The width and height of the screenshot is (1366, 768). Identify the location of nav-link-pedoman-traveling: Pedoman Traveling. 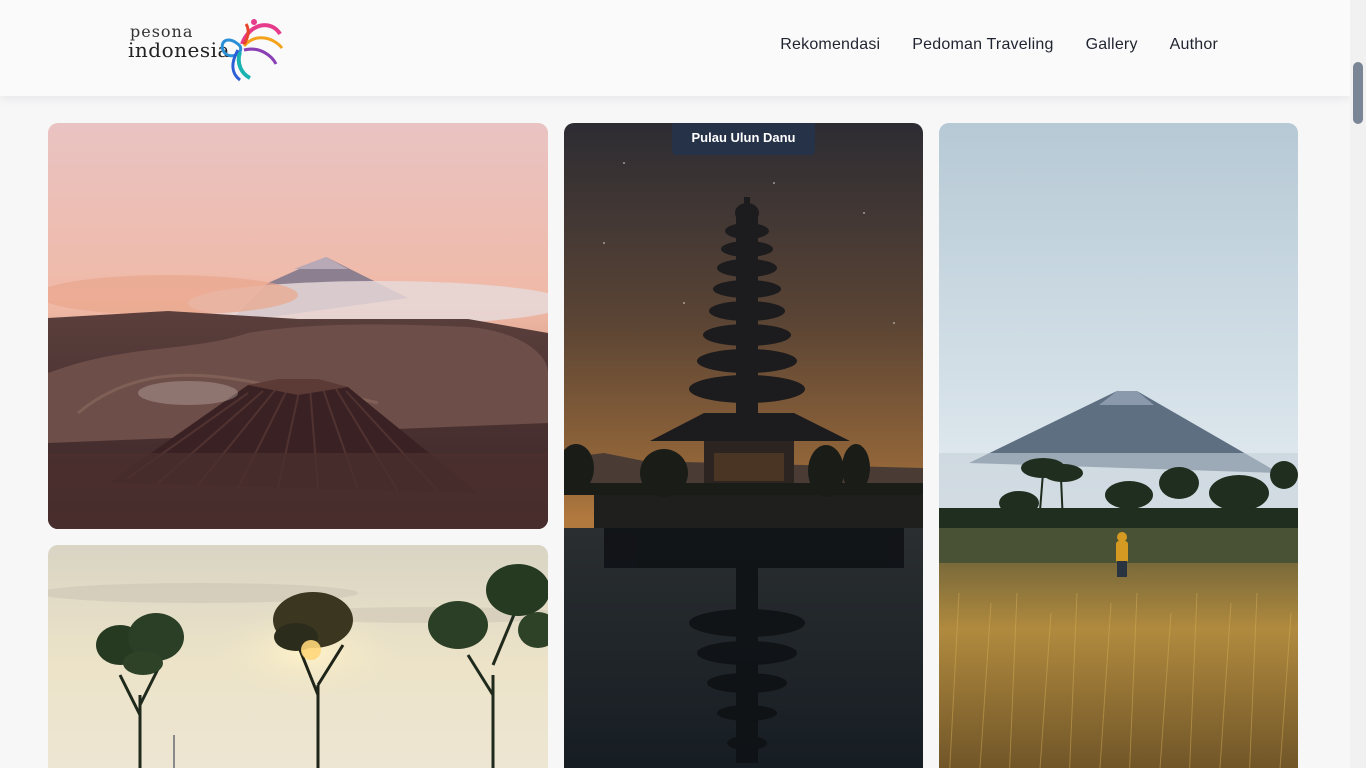
(982, 45).